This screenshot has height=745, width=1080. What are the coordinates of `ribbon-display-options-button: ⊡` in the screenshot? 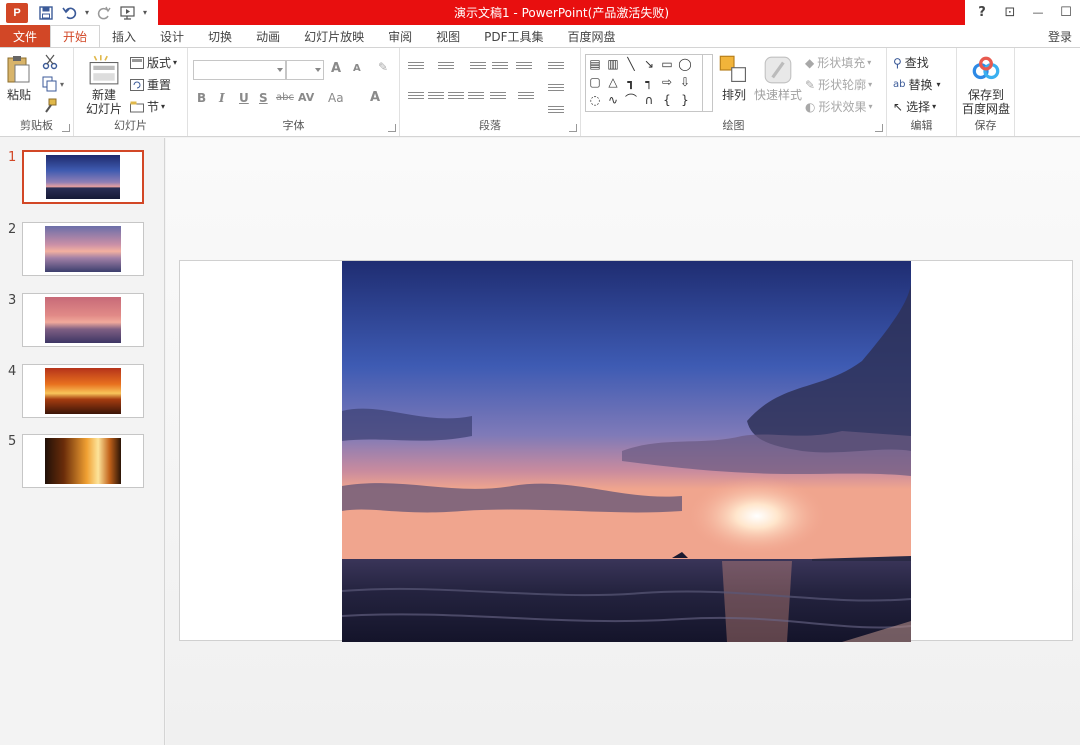 It's located at (1010, 12).